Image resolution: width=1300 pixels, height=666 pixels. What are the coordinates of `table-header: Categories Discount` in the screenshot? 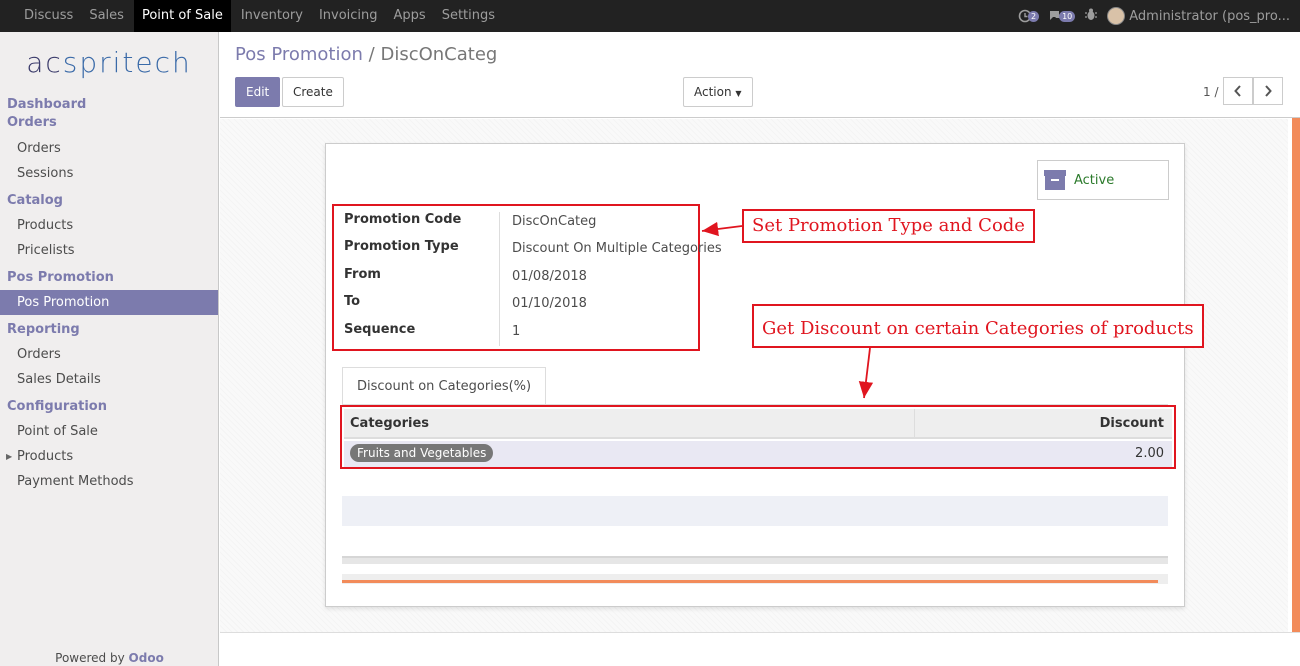 It's located at (758, 424).